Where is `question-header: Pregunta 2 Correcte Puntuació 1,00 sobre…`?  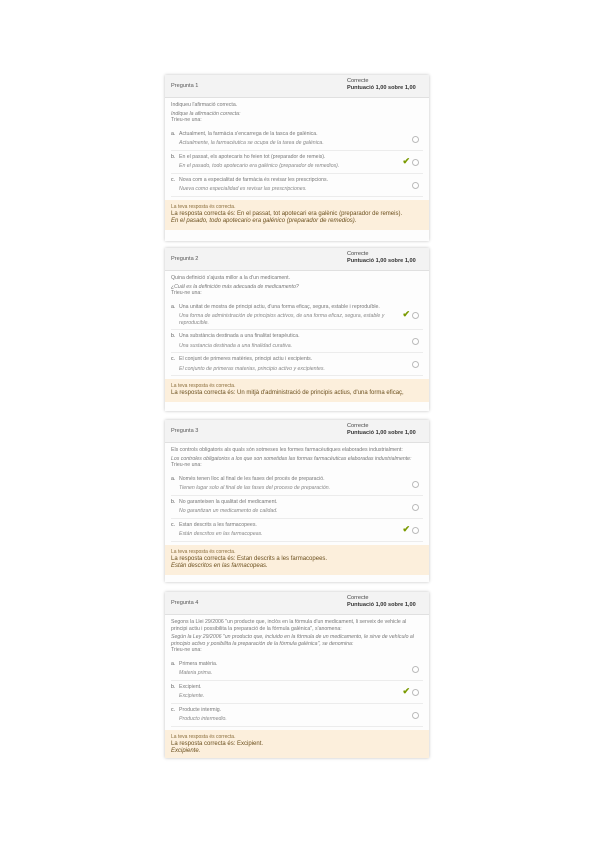
question-header: Pregunta 2 Correcte Puntuació 1,00 sobre… is located at coordinates (297, 259).